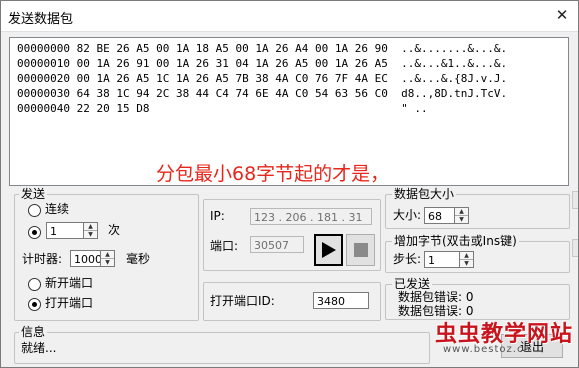 The height and width of the screenshot is (368, 579). I want to click on send-group-label: 发送, so click(33, 194).